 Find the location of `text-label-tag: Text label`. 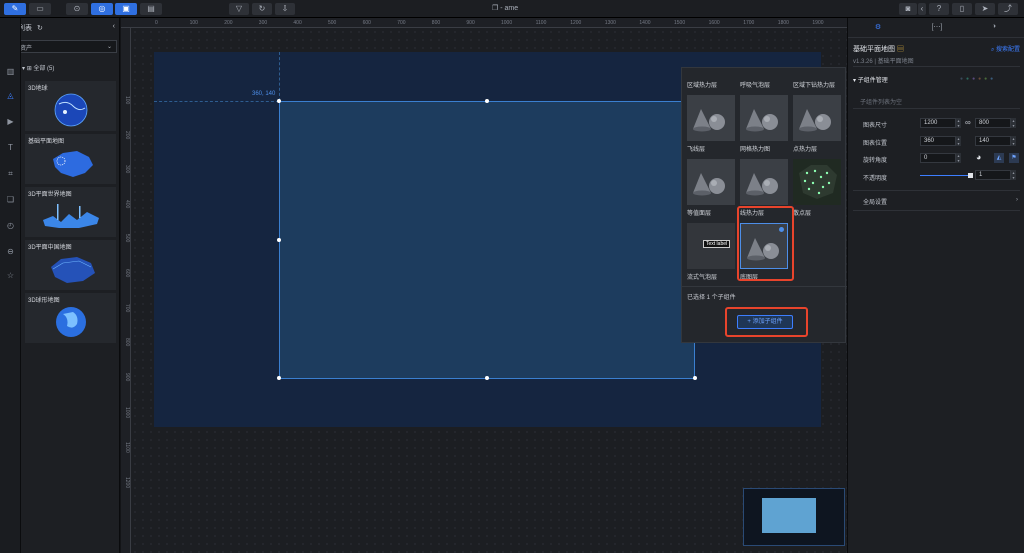

text-label-tag: Text label is located at coordinates (717, 244).